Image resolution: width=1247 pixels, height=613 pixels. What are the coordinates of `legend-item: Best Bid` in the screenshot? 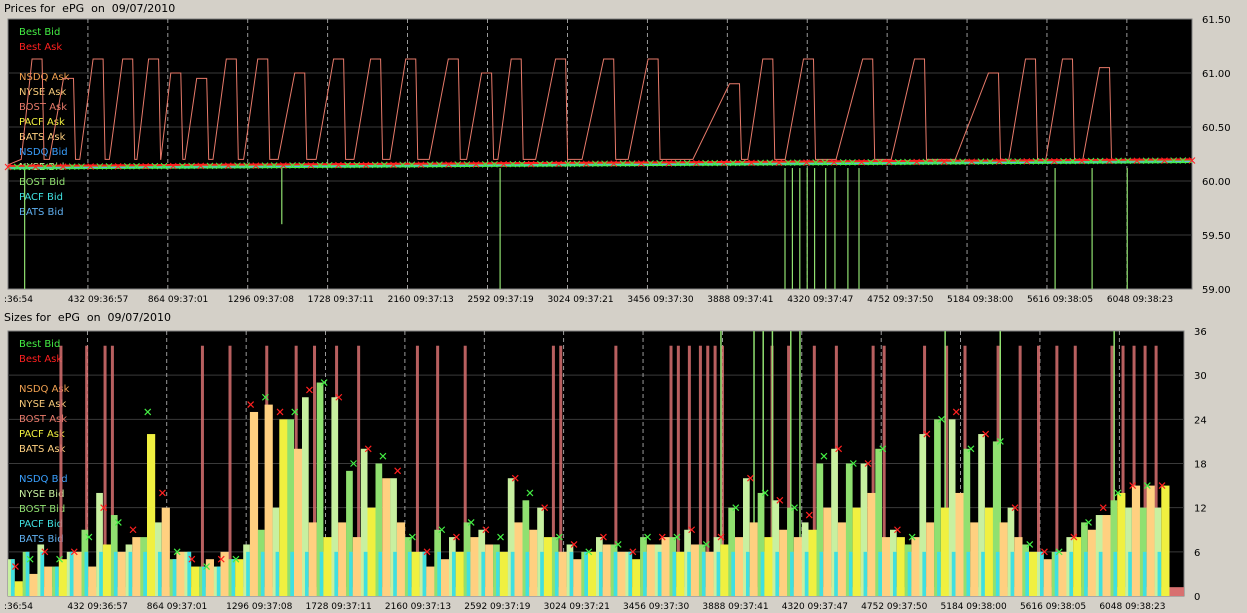 It's located at (39, 32).